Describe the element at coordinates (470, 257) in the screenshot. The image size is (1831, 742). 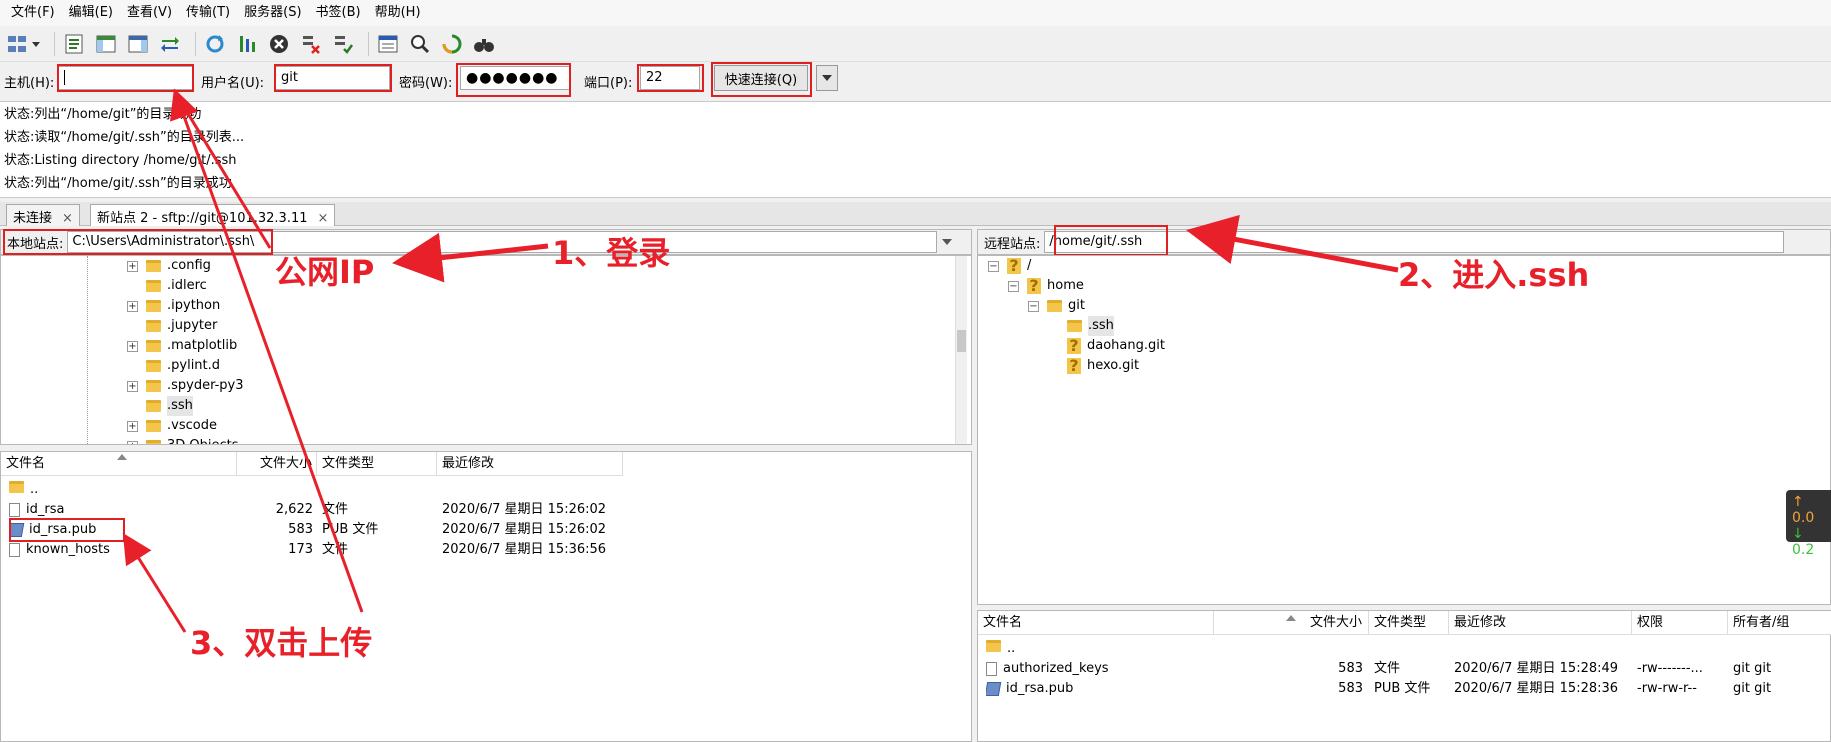
I see `arrow-login` at that location.